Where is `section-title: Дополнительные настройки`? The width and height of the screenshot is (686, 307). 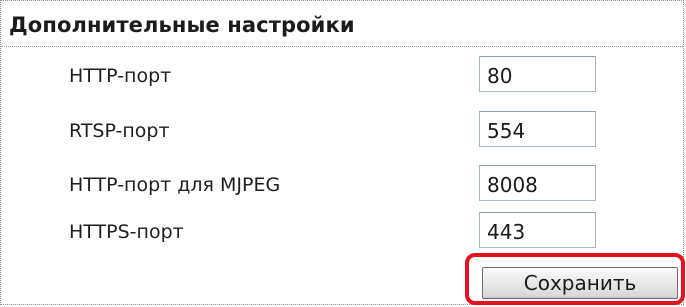 section-title: Дополнительные настройки is located at coordinates (182, 25).